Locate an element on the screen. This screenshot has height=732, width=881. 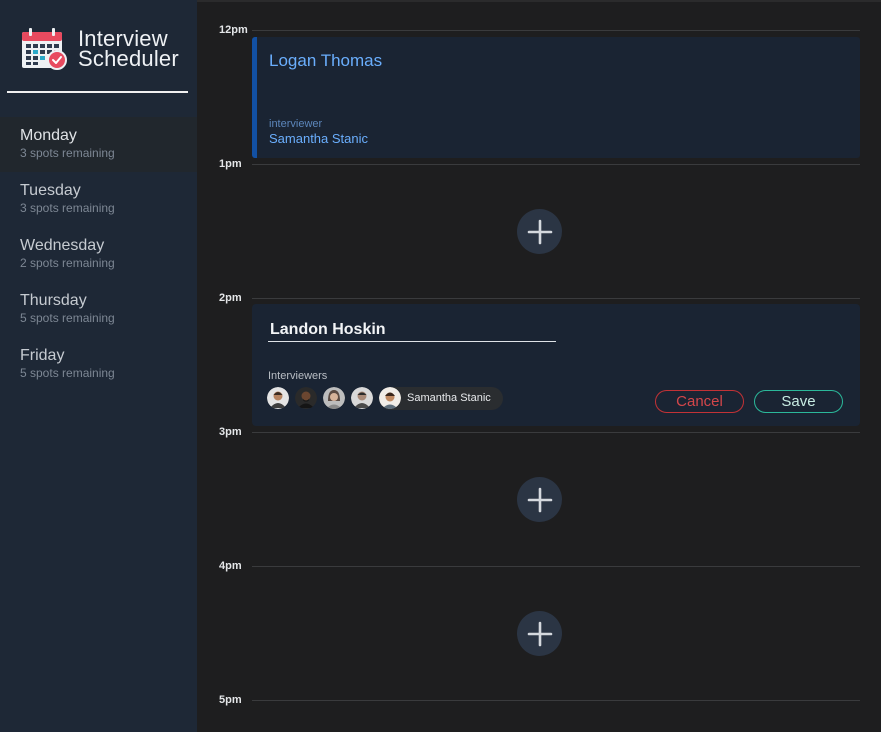
appointment-slot-4pm: 4pm is located at coordinates (539, 630).